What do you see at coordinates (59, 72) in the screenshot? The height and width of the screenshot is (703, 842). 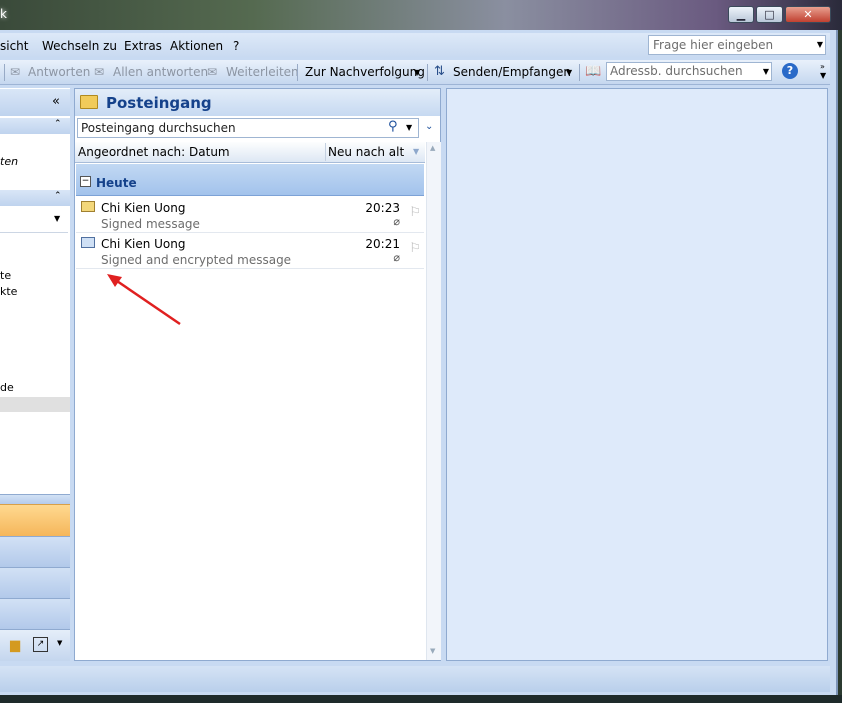 I see `reply-button: Antworten` at bounding box center [59, 72].